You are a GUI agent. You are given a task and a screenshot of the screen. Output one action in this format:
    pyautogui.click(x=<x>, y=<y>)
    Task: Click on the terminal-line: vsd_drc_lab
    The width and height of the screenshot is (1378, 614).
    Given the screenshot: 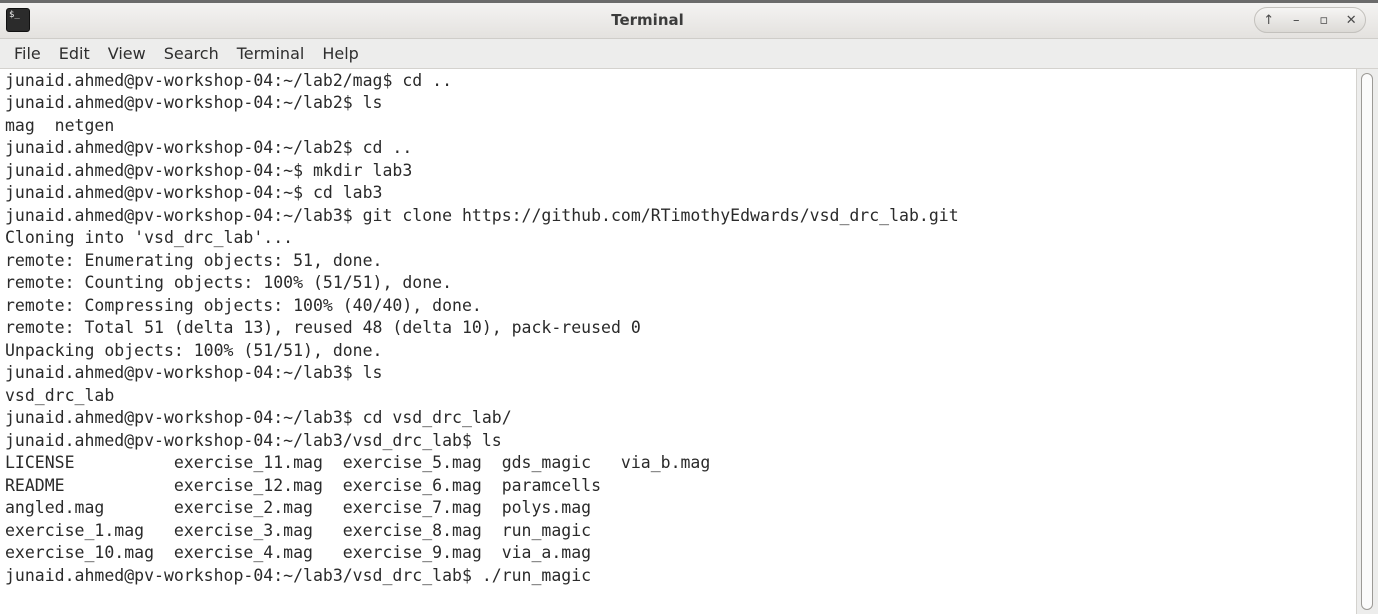 What is the action you would take?
    pyautogui.click(x=60, y=395)
    